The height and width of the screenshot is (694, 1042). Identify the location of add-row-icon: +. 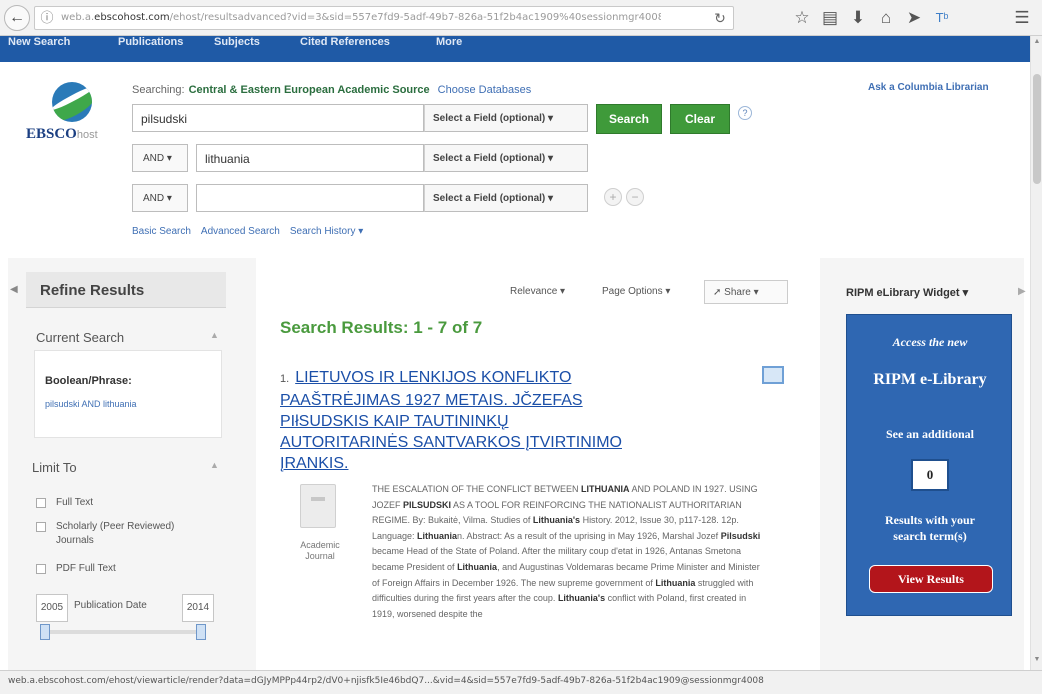
(613, 197).